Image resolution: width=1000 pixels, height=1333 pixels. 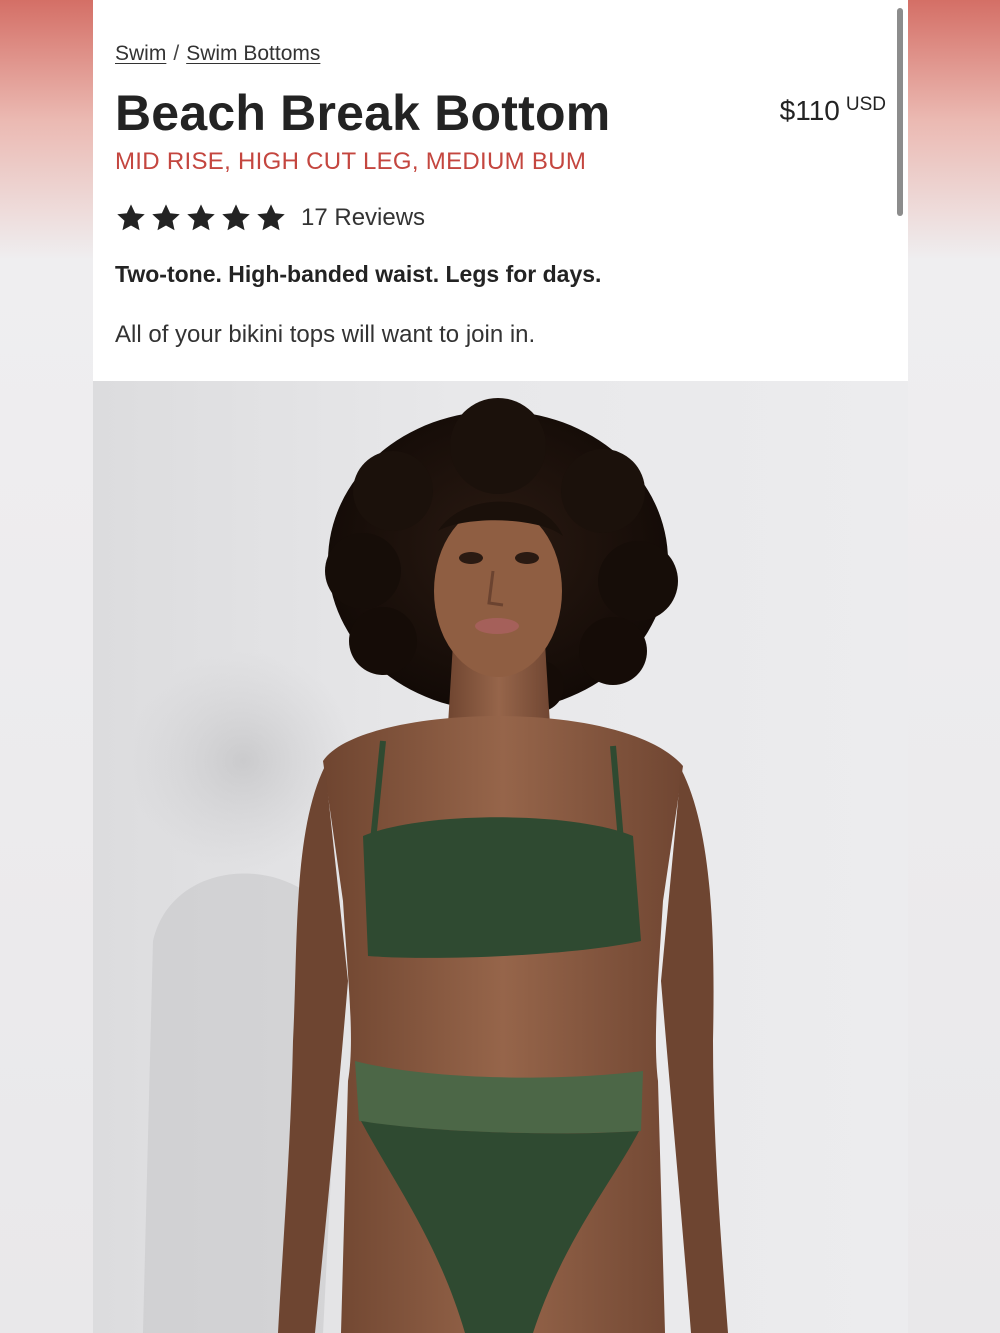 I want to click on breadcrumb-link-swim-bottoms: Swim Bottoms, so click(x=253, y=53).